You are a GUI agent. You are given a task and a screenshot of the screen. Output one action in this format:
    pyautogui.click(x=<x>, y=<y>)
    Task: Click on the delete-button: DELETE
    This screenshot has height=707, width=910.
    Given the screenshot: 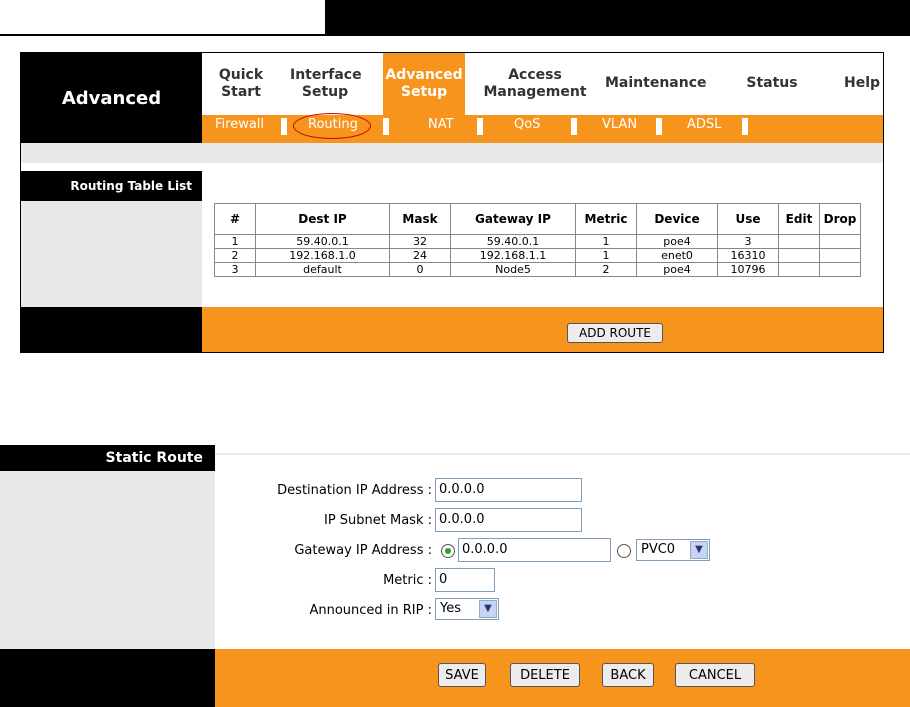 What is the action you would take?
    pyautogui.click(x=545, y=675)
    